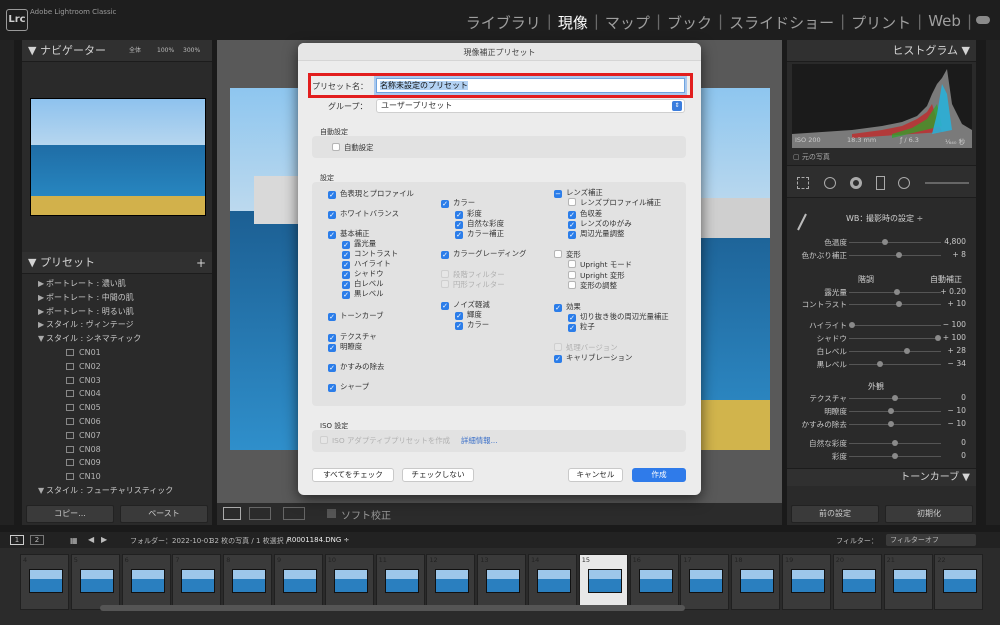 This screenshot has height=625, width=1000. I want to click on filmstrip-thumbnail: 22, so click(959, 582).